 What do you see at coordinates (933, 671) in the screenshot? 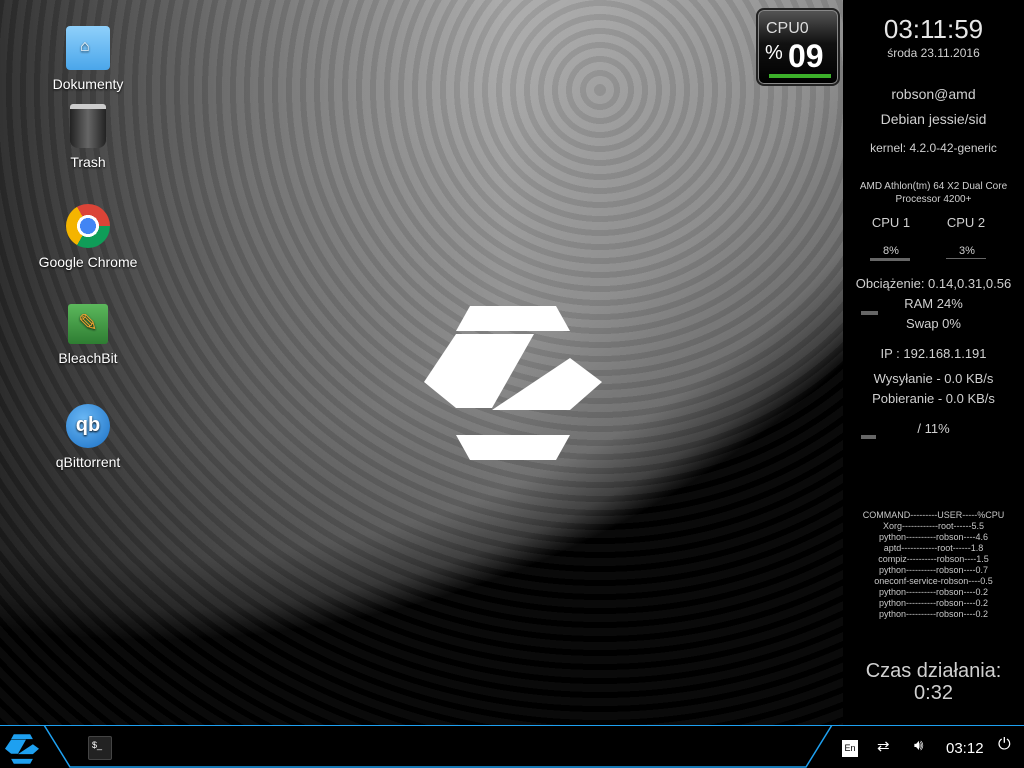
I see `uptime-label: Czas działania:` at bounding box center [933, 671].